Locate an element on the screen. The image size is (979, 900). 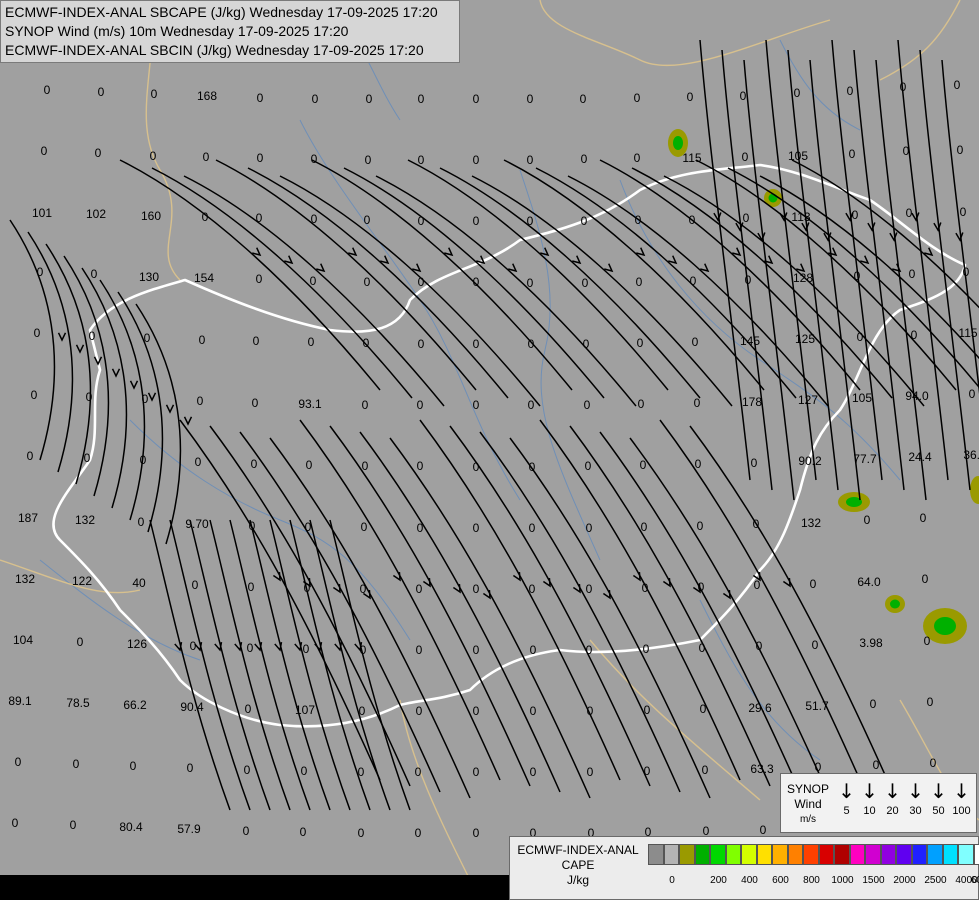
cin-value-label: 24.4 is located at coordinates (920, 457).